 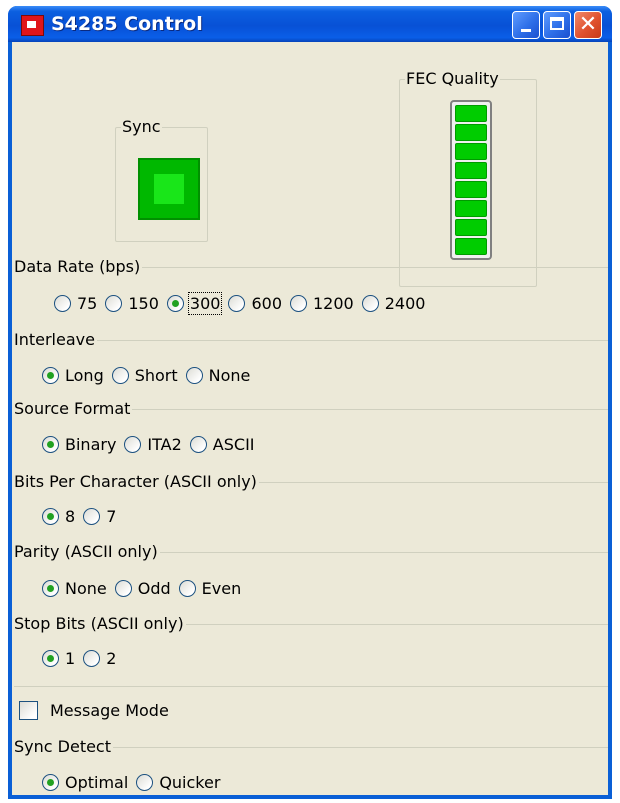 I want to click on source-format-options: Binary ITA2 ASCII, so click(x=152, y=444).